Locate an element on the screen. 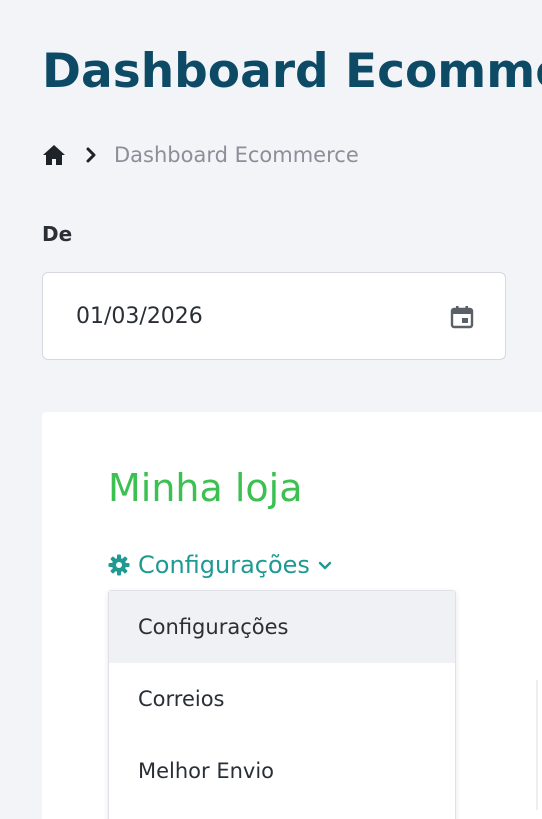  date-from-input: 01/03/2026 is located at coordinates (274, 316).